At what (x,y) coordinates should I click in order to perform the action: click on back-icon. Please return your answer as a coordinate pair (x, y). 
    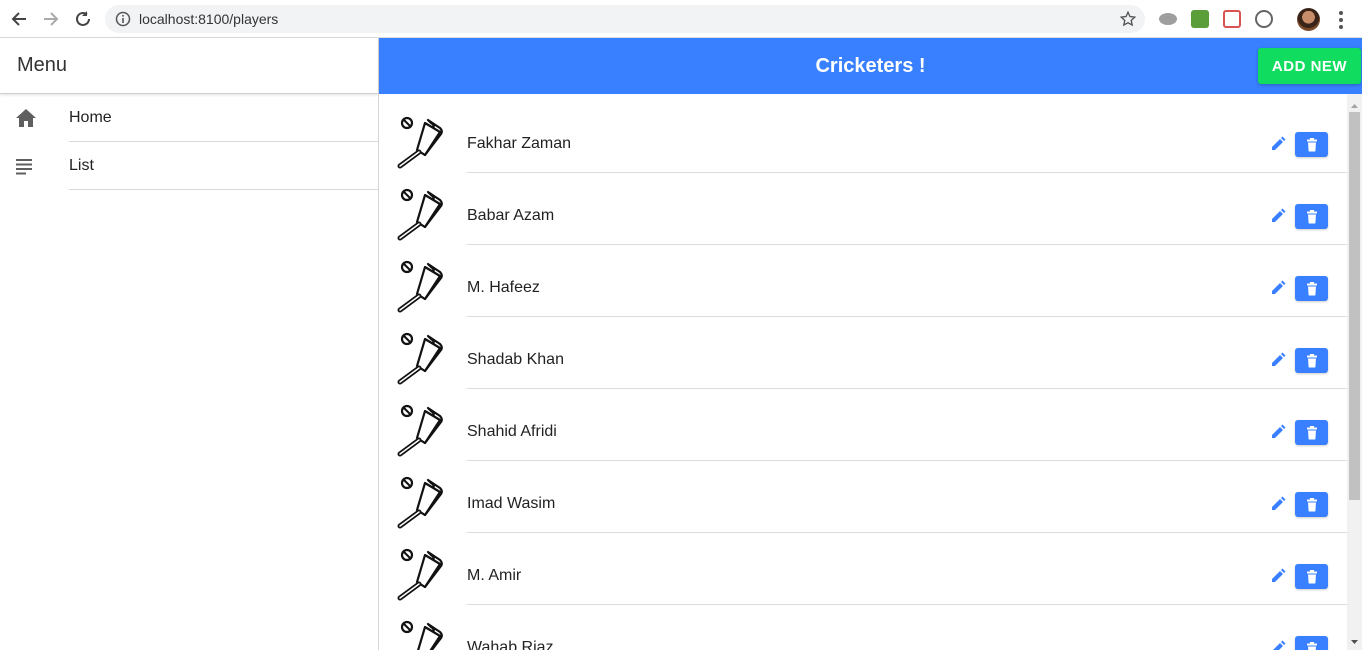
    Looking at the image, I should click on (19, 19).